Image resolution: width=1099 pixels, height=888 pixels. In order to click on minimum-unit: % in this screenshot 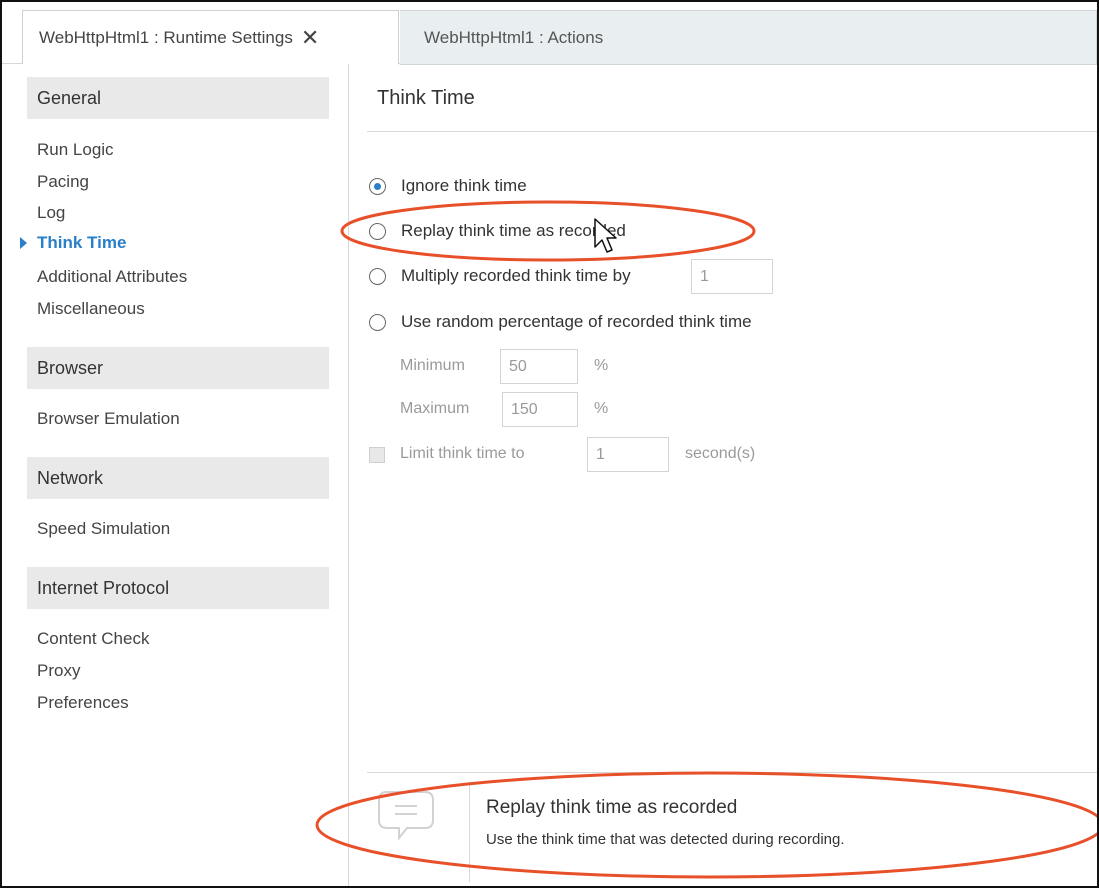, I will do `click(601, 365)`.